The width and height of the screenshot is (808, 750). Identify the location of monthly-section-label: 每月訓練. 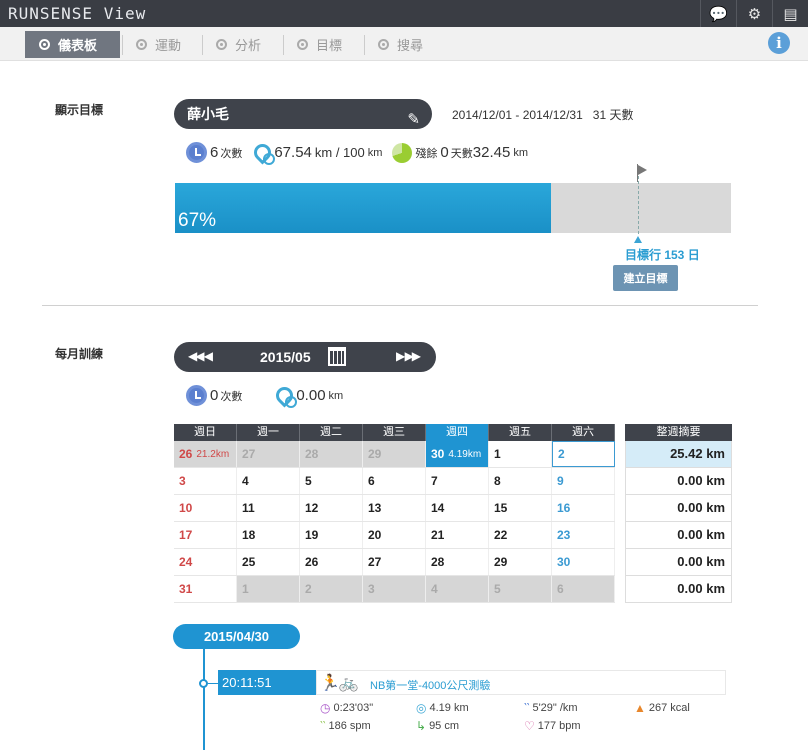
(79, 354).